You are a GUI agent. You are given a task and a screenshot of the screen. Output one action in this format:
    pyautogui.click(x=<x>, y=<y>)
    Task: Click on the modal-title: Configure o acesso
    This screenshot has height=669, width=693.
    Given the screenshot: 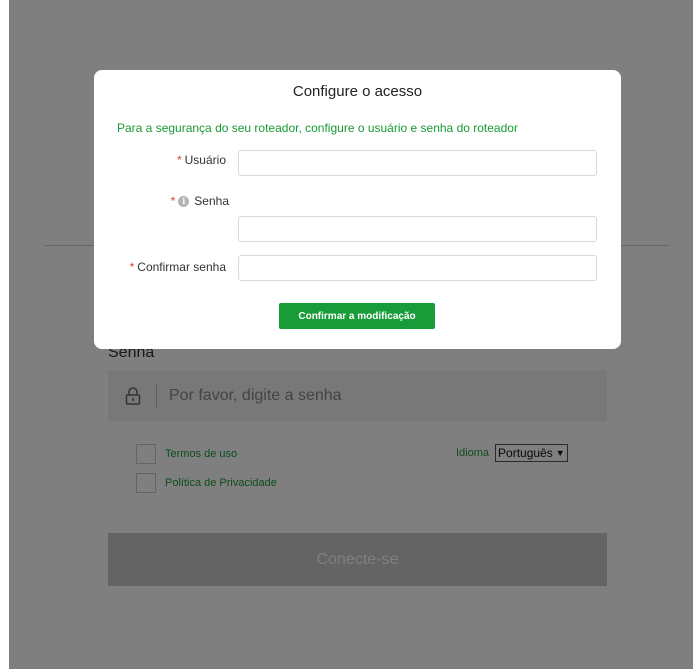 What is the action you would take?
    pyautogui.click(x=357, y=91)
    